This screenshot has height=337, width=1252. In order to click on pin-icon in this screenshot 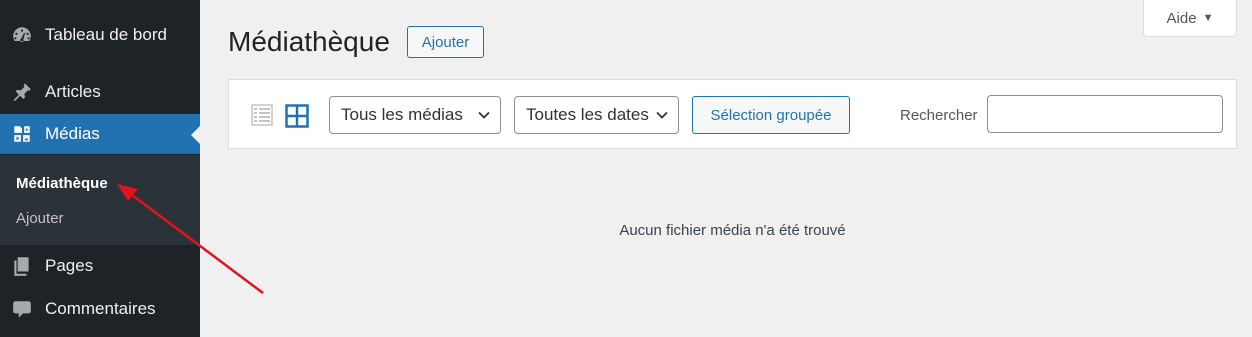, I will do `click(22, 92)`.